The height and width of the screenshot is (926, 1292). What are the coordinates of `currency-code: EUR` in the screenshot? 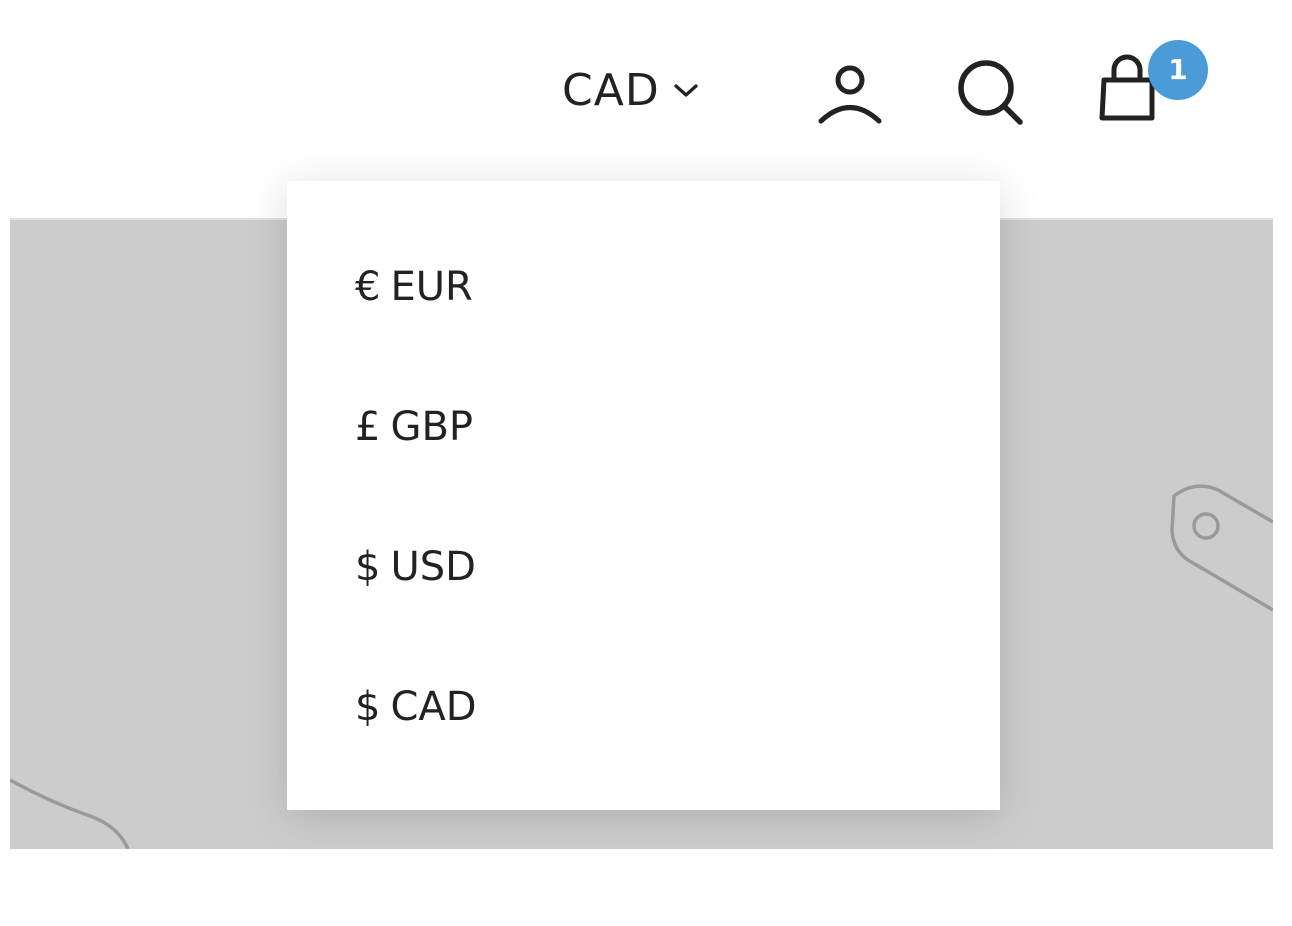 It's located at (431, 287).